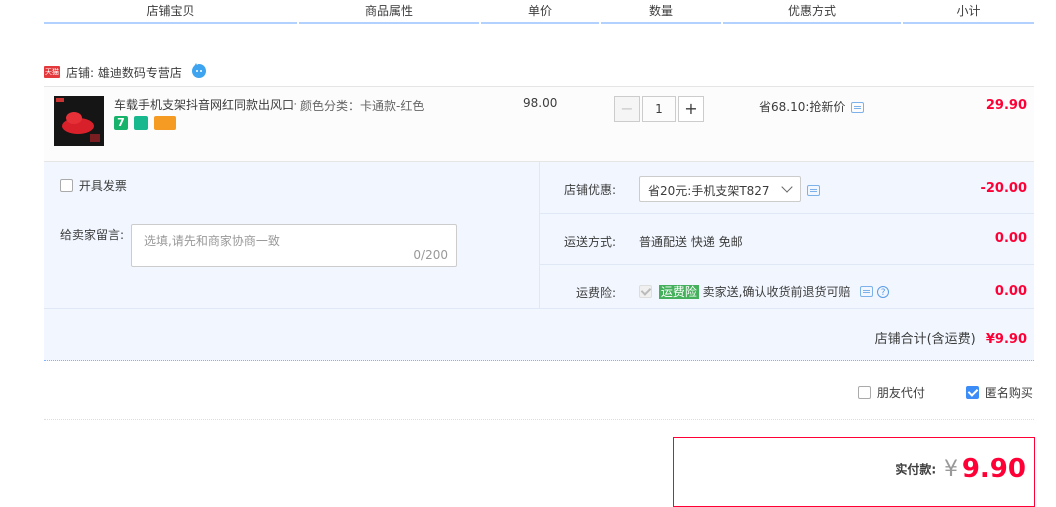 Image resolution: width=1056 pixels, height=507 pixels. Describe the element at coordinates (960, 469) in the screenshot. I see `payment-total: 实付款: ¥ 9.90` at that location.